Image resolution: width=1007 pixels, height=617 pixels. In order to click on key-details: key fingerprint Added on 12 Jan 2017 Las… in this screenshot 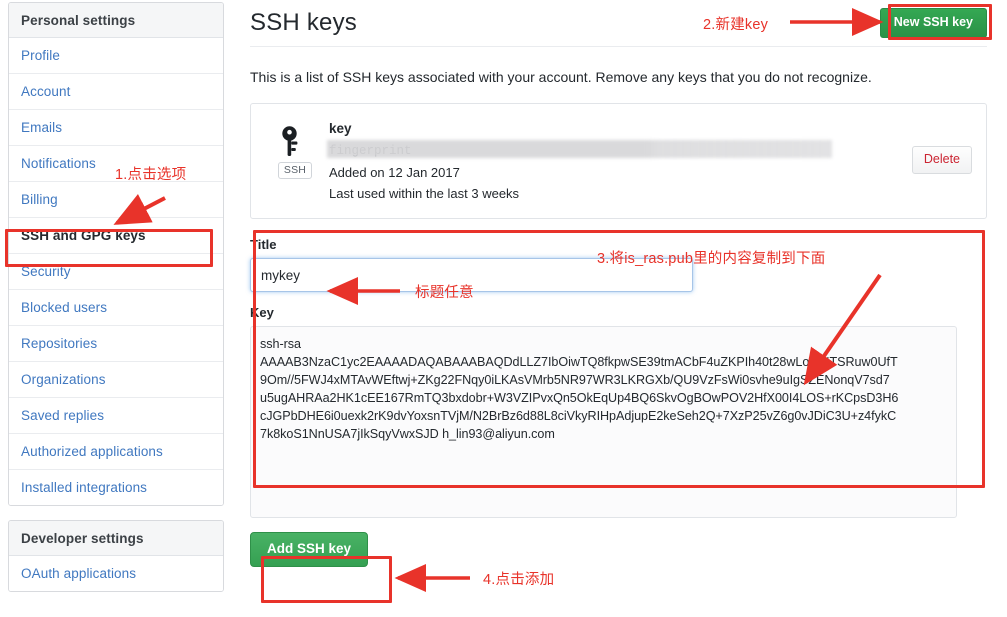, I will do `click(617, 161)`.